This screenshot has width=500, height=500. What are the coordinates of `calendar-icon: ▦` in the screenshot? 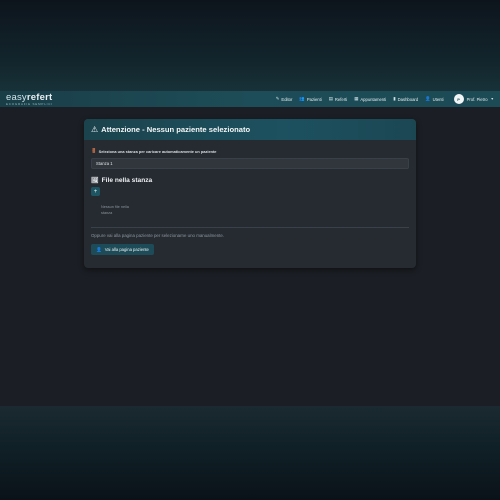 It's located at (356, 98).